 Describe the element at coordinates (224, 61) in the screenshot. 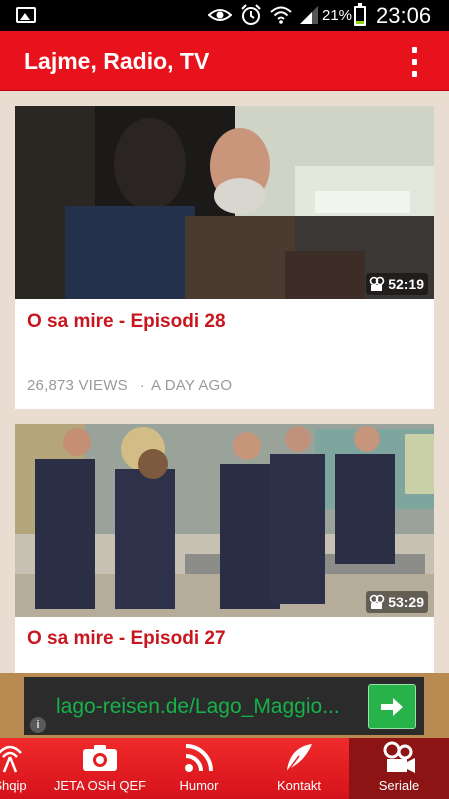

I see `app-bar: Lajme, Radio, TV` at that location.